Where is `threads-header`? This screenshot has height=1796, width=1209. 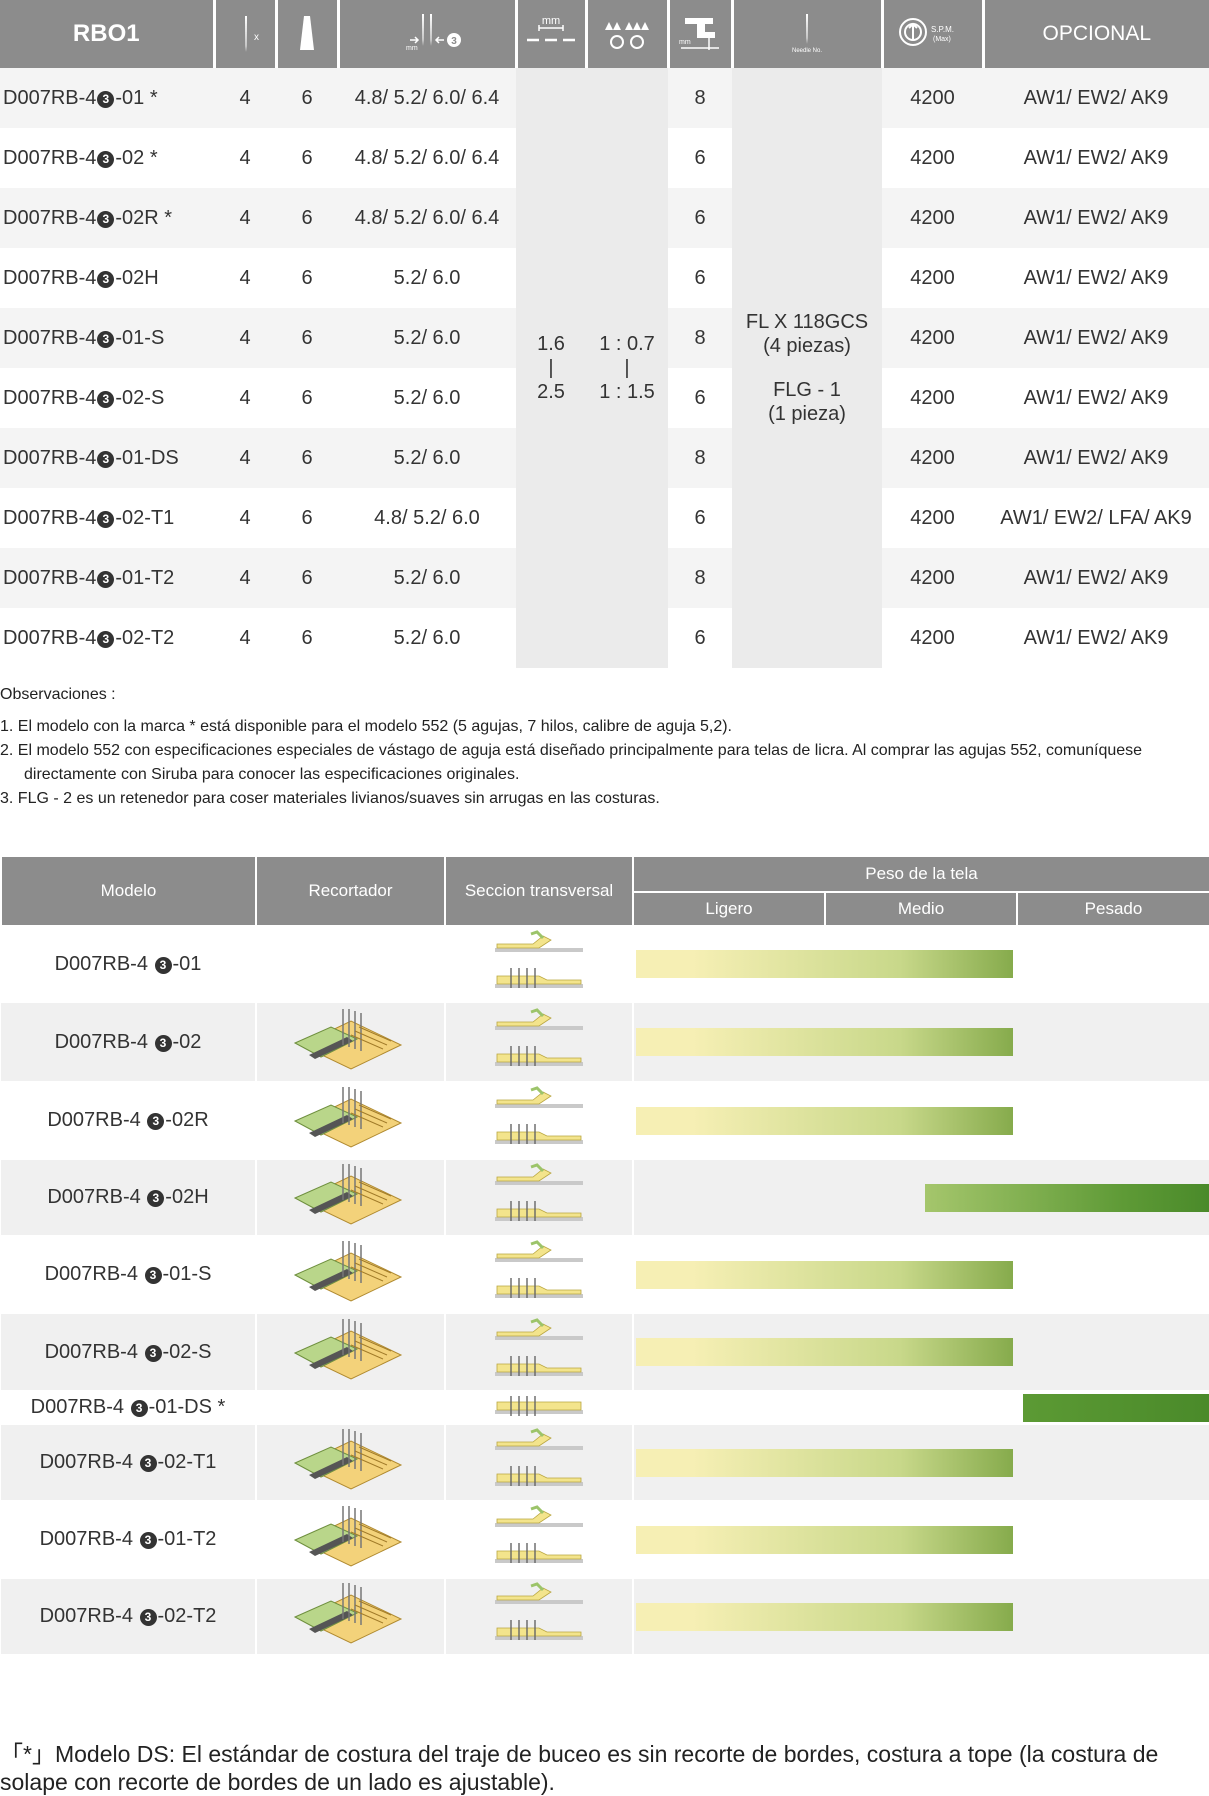 threads-header is located at coordinates (307, 34).